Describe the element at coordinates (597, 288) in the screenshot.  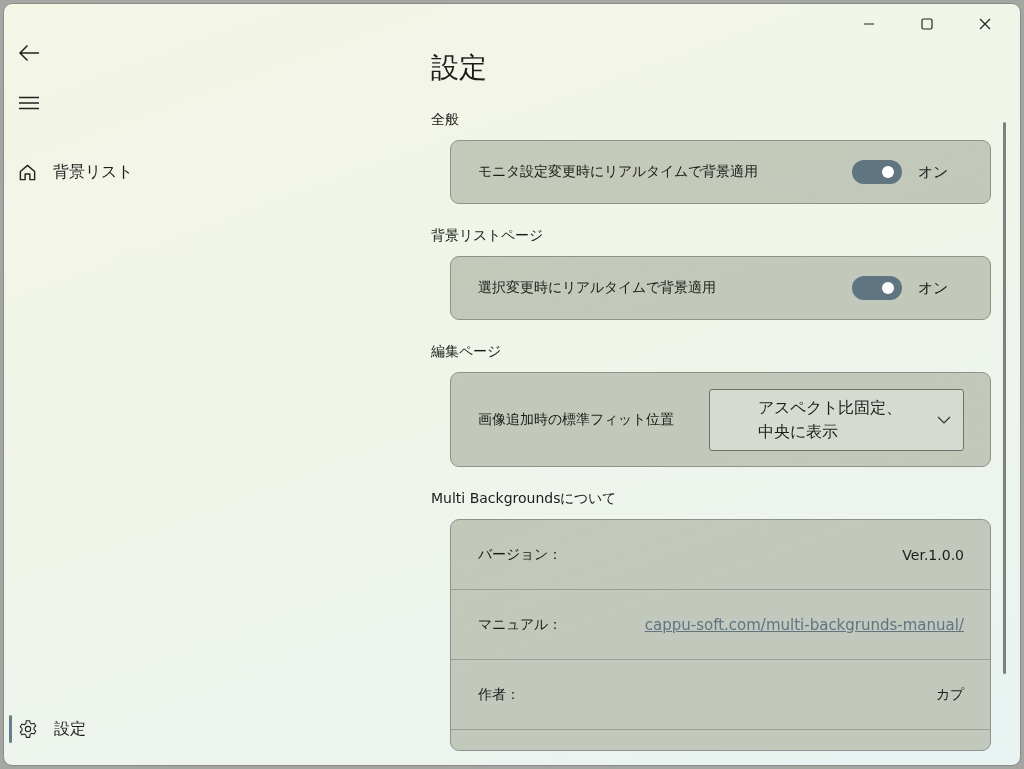
I see `setting-label: 選択変更時にリアルタイムで背景適用` at that location.